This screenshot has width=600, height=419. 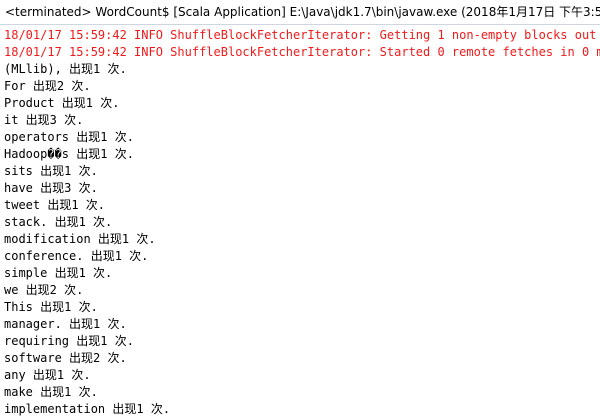 What do you see at coordinates (80, 239) in the screenshot?
I see `output-line: modification 出现1 次.` at bounding box center [80, 239].